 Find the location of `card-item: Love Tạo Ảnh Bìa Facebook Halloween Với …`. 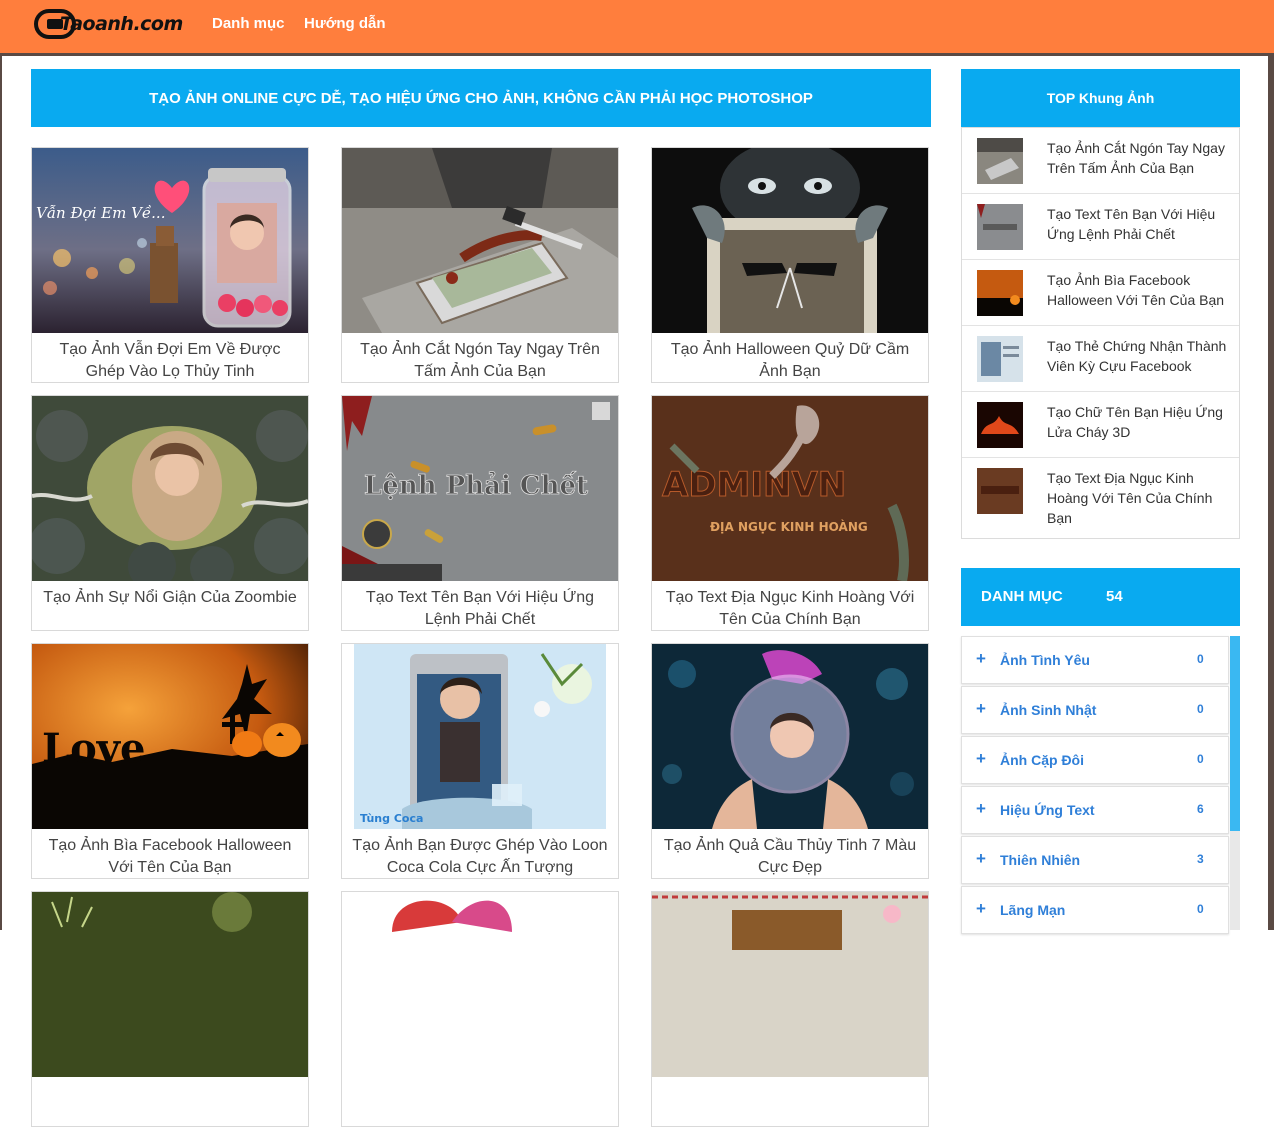

card-item: Love Tạo Ảnh Bìa Facebook Halloween Với … is located at coordinates (170, 761).